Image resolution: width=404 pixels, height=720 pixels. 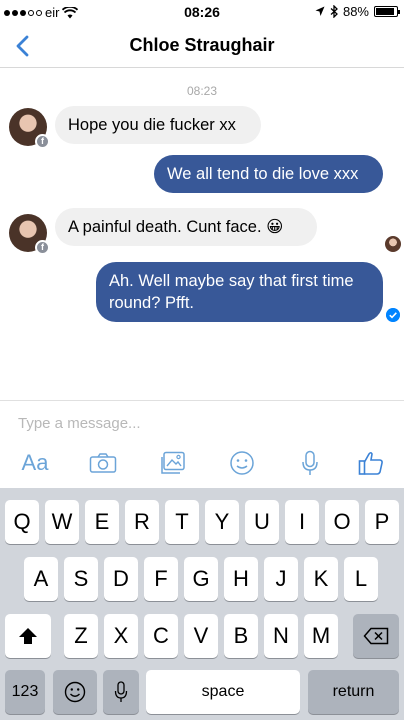 I want to click on key-b: B, so click(x=241, y=636).